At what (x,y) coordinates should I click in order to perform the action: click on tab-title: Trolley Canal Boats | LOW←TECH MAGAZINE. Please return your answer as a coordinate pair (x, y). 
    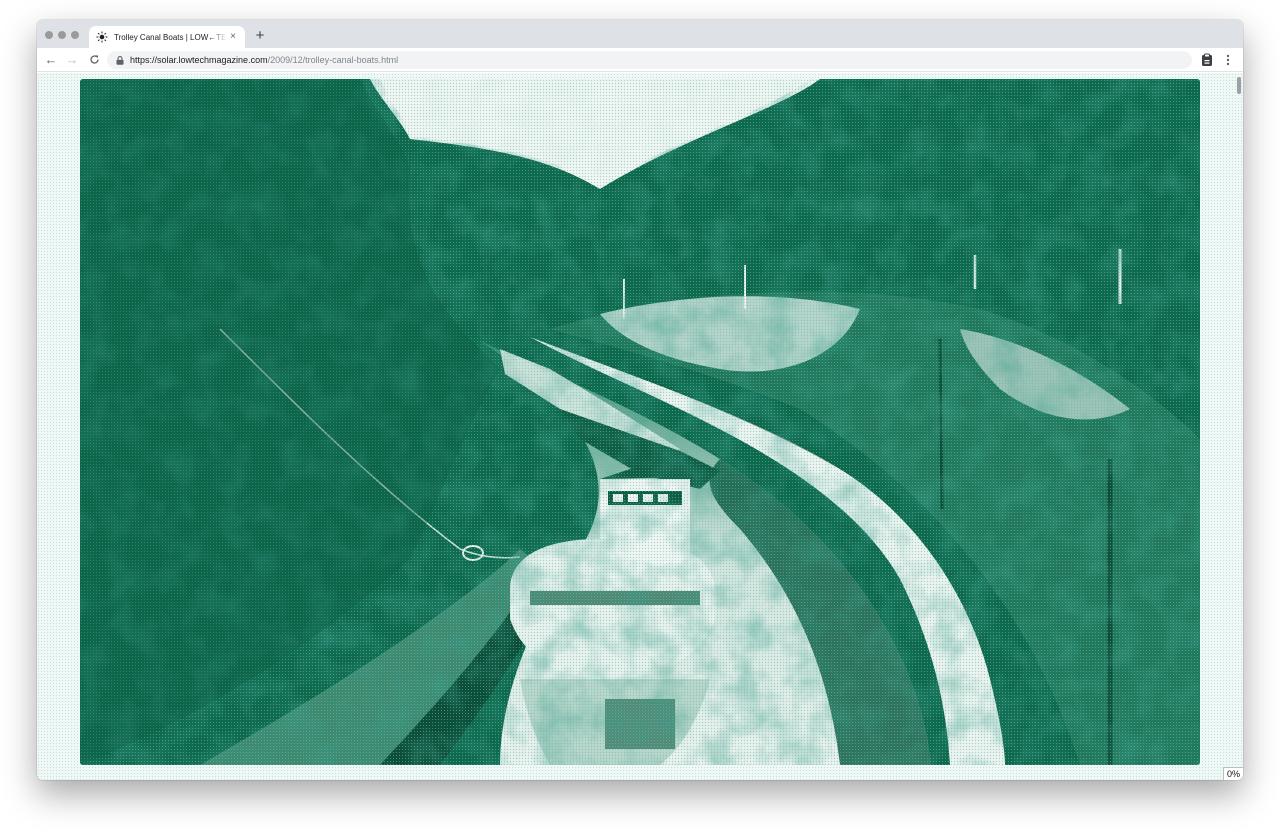
    Looking at the image, I should click on (170, 37).